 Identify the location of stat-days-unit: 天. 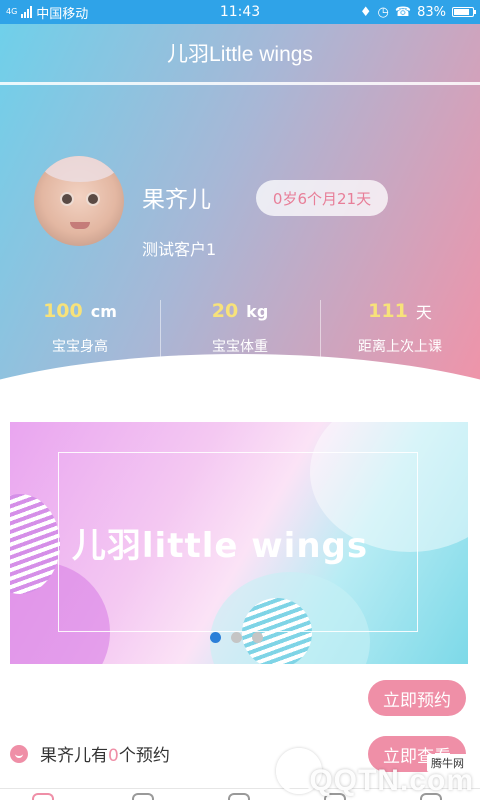
(423, 312).